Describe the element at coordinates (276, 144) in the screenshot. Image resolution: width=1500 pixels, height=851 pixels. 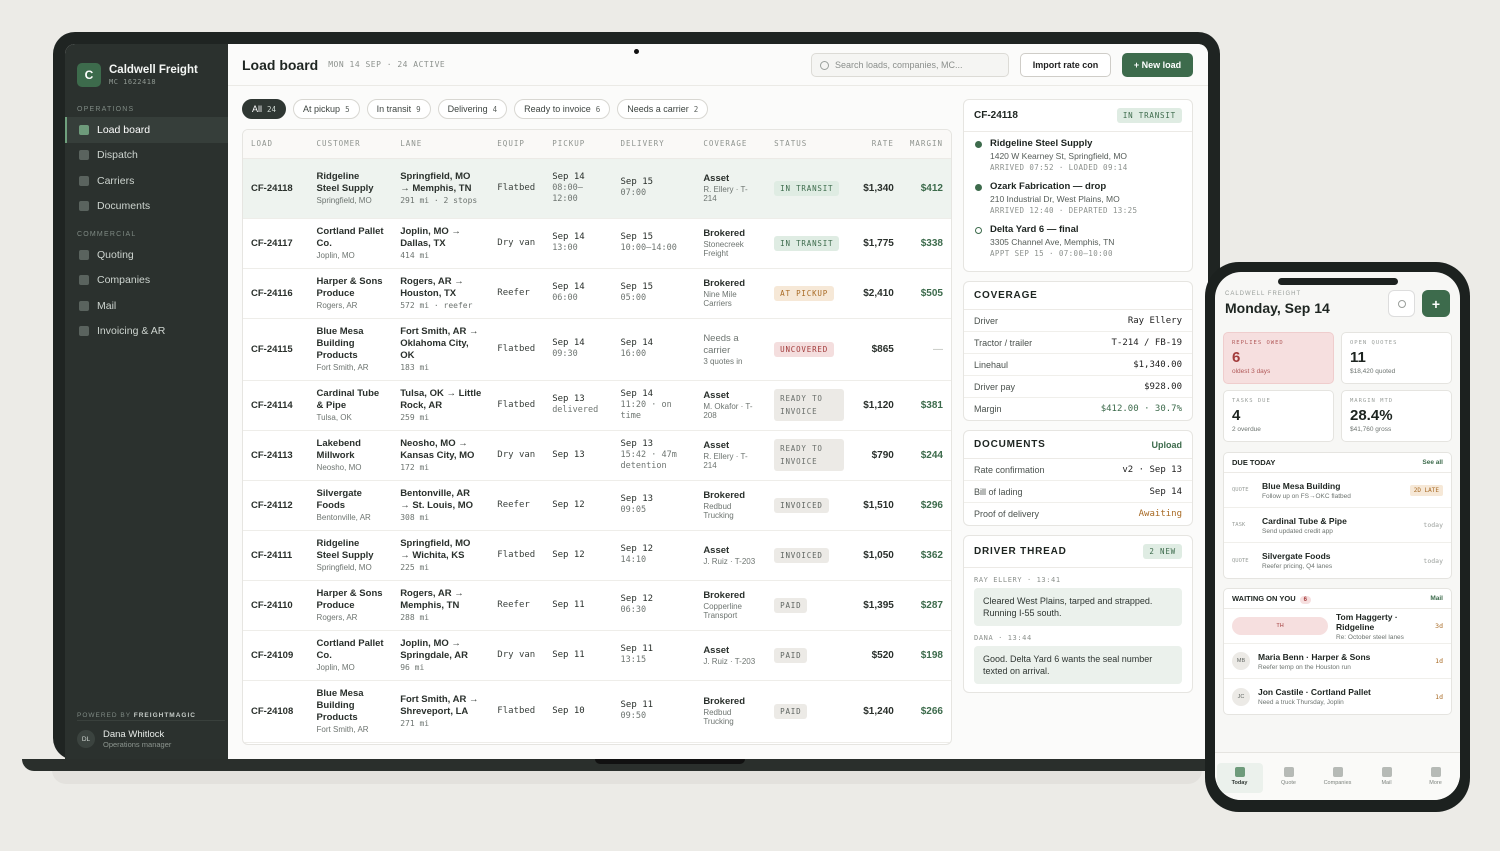
I see `column-header-load: LOAD` at that location.